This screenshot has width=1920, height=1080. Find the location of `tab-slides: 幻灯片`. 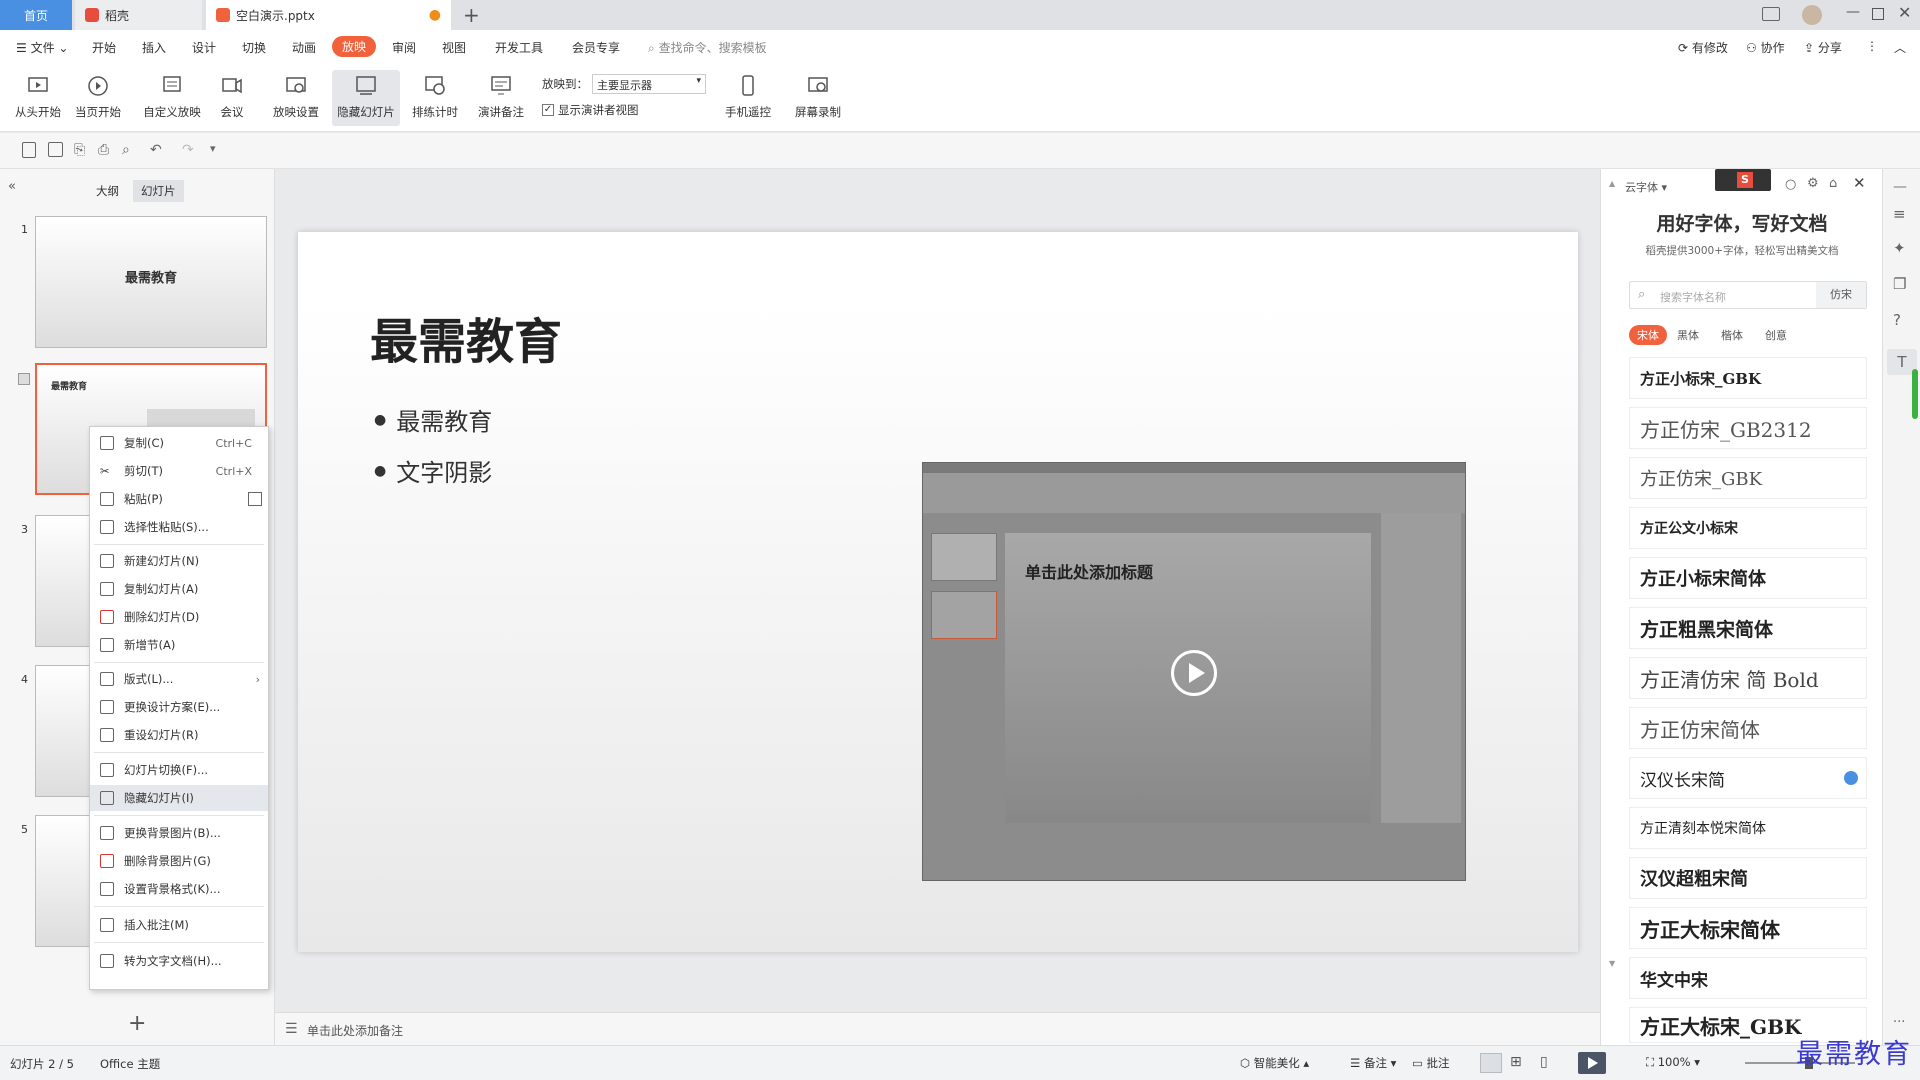

tab-slides: 幻灯片 is located at coordinates (158, 191).